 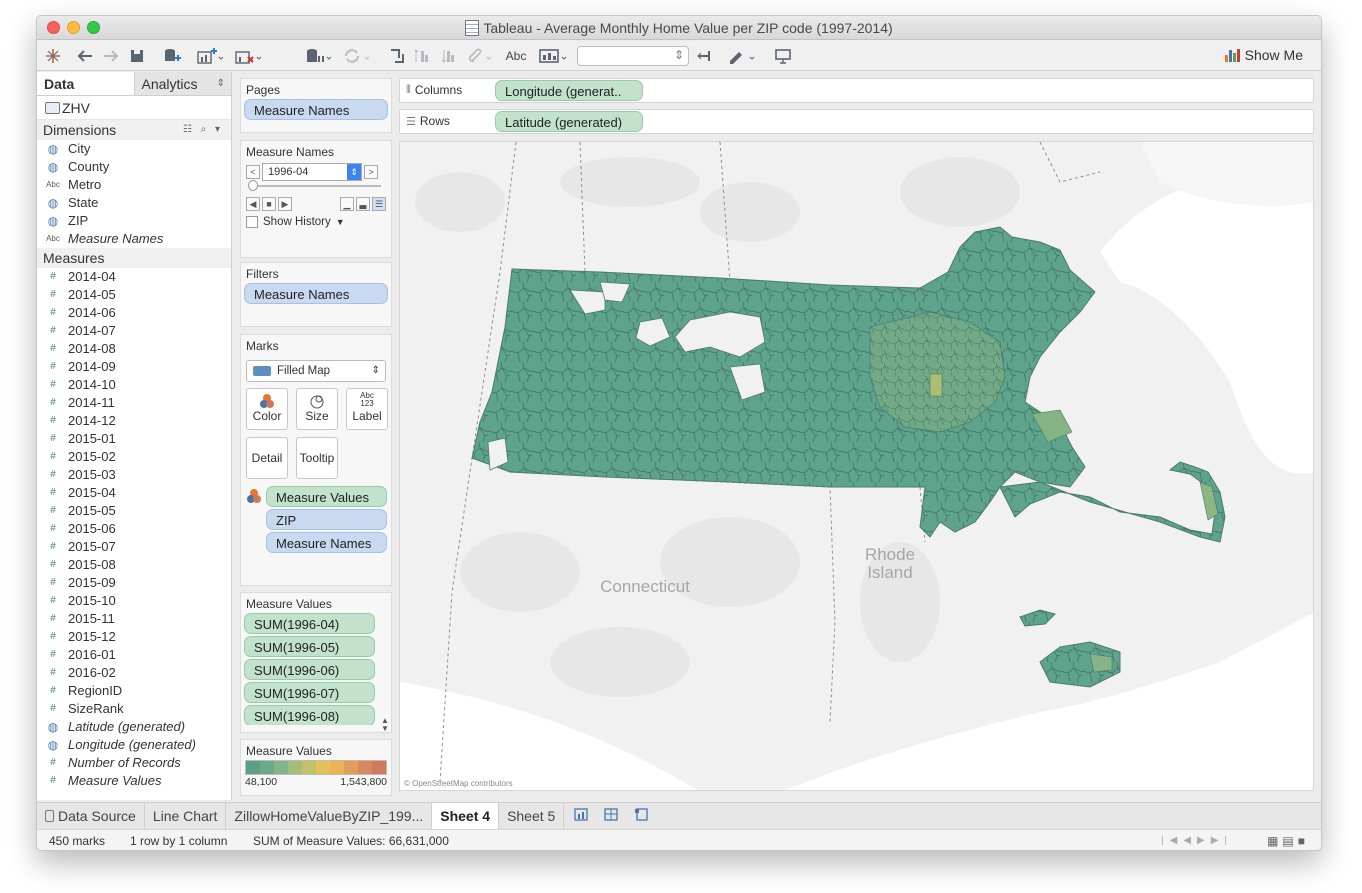 What do you see at coordinates (269, 204) in the screenshot?
I see `stop-icon: ■` at bounding box center [269, 204].